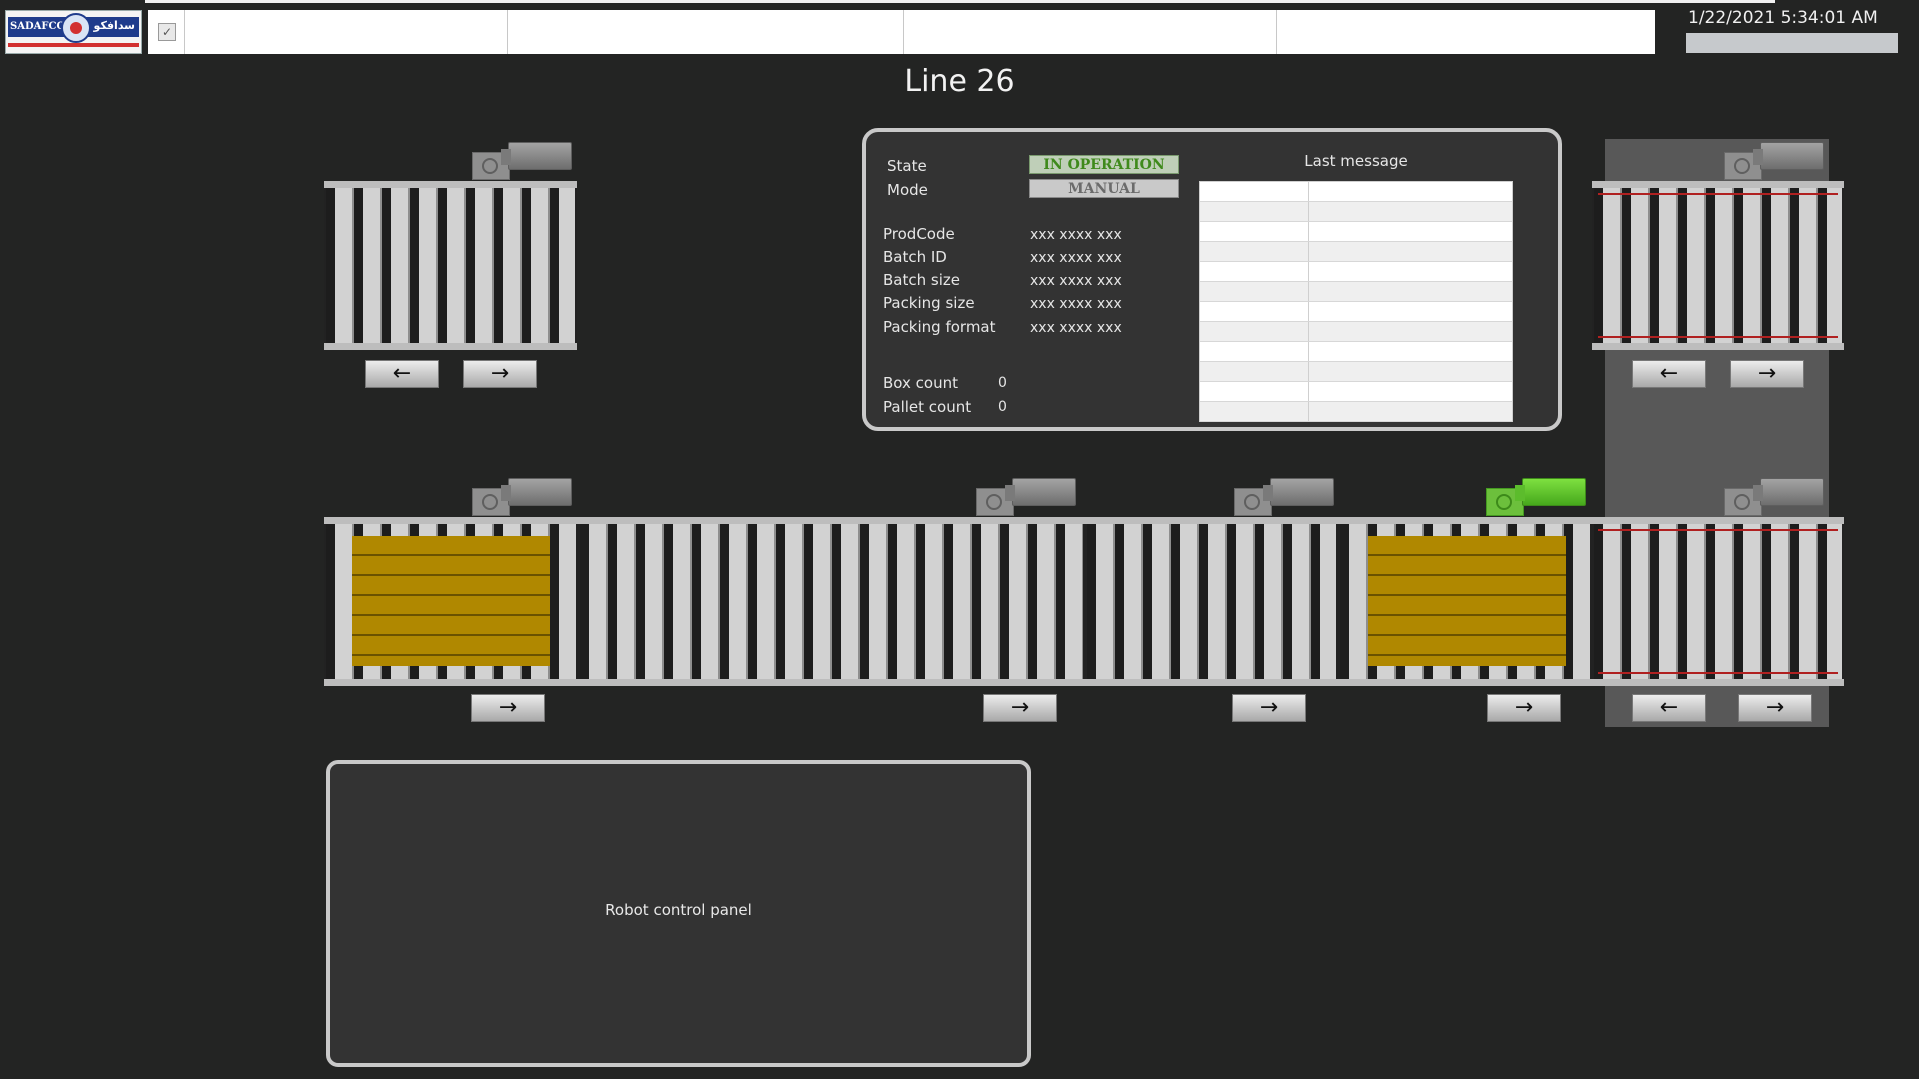 The image size is (1919, 1079). I want to click on last-message-table, so click(1356, 301).